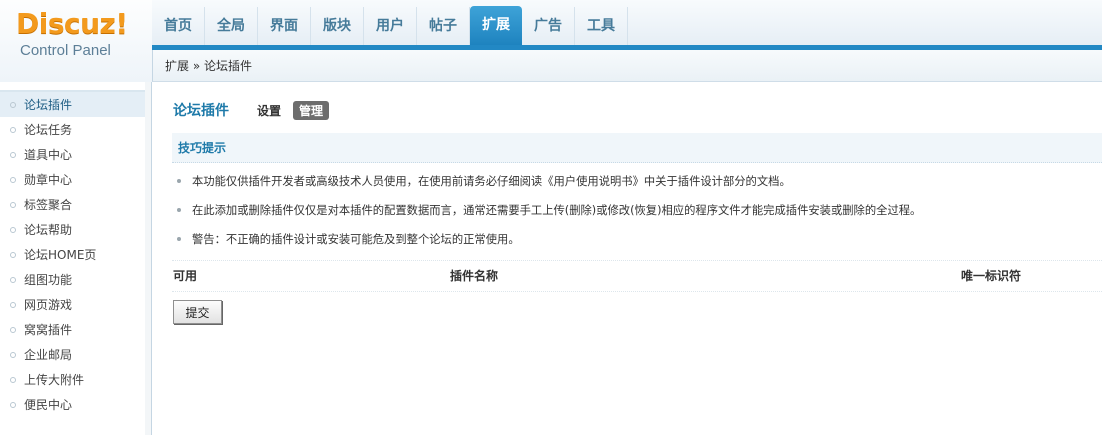  I want to click on sidebar-item-label: 道具中心, so click(48, 155).